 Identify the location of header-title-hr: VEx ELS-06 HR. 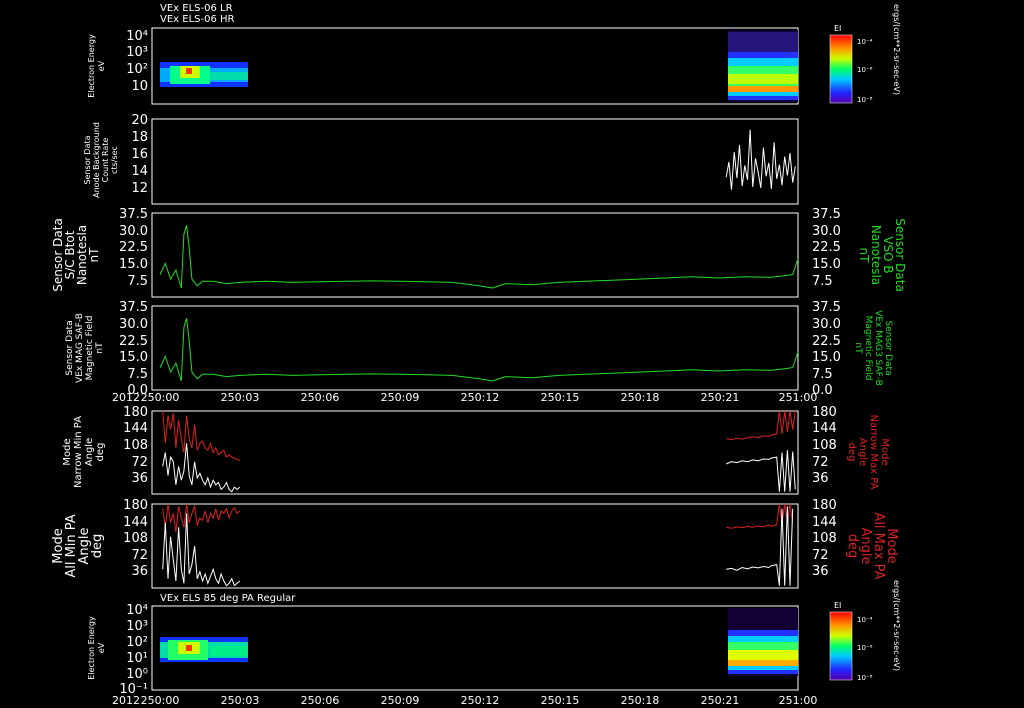
(197, 19).